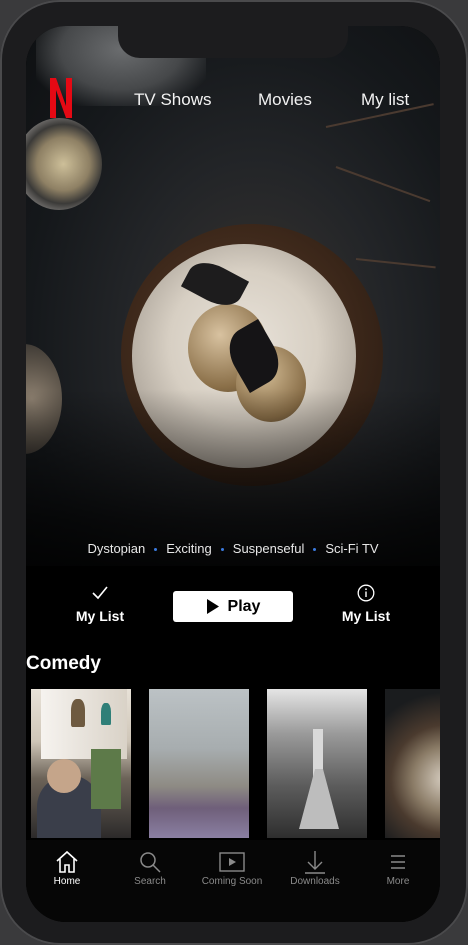 This screenshot has height=945, width=468. Describe the element at coordinates (385, 100) in the screenshot. I see `nav-my-list: My list` at that location.